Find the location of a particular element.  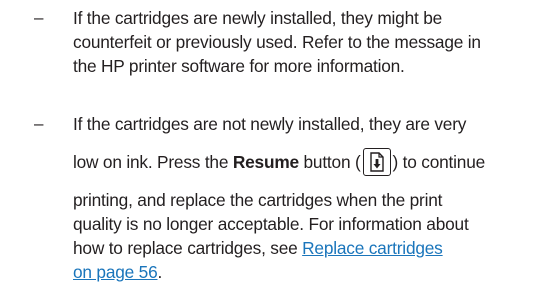

text-line-with-link: on page 56. is located at coordinates (308, 272).